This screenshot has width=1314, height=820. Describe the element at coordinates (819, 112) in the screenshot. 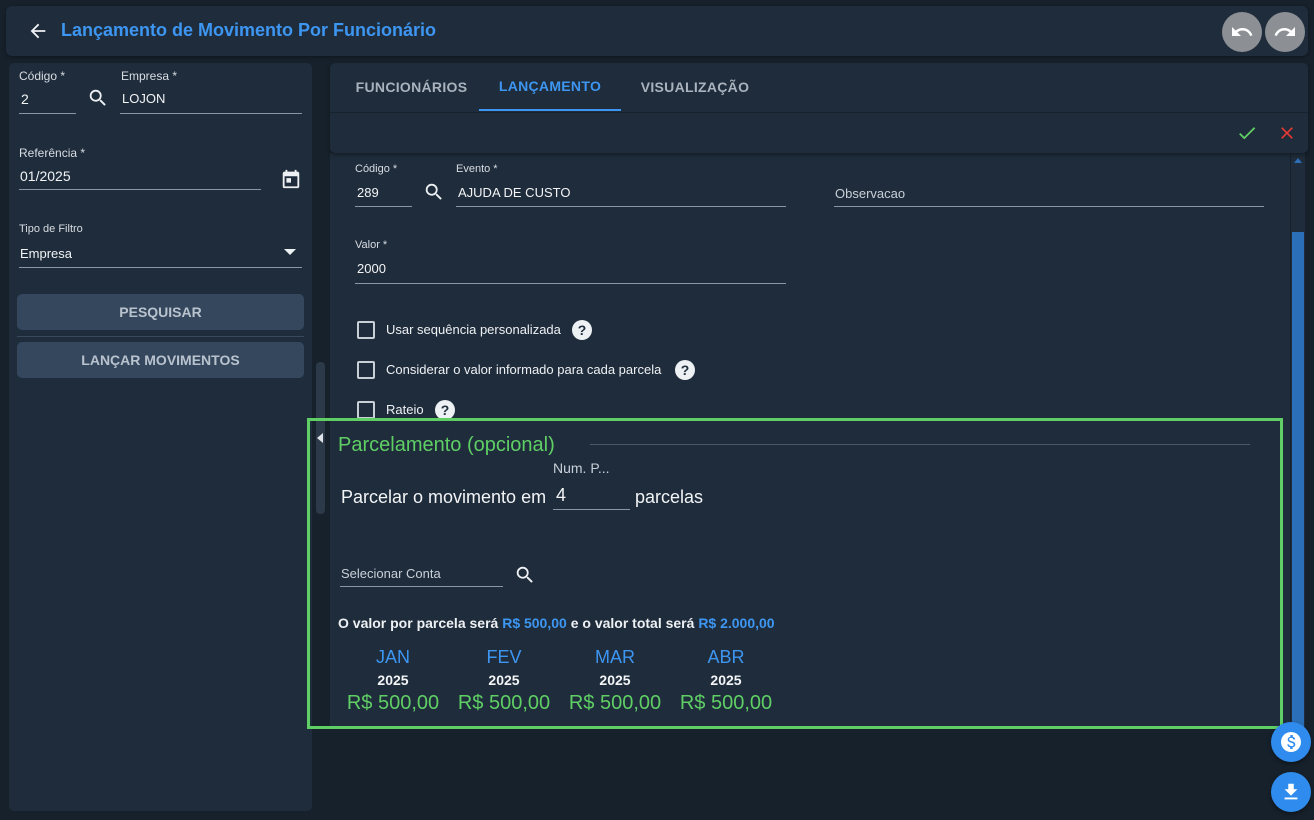

I see `tab-divider` at that location.